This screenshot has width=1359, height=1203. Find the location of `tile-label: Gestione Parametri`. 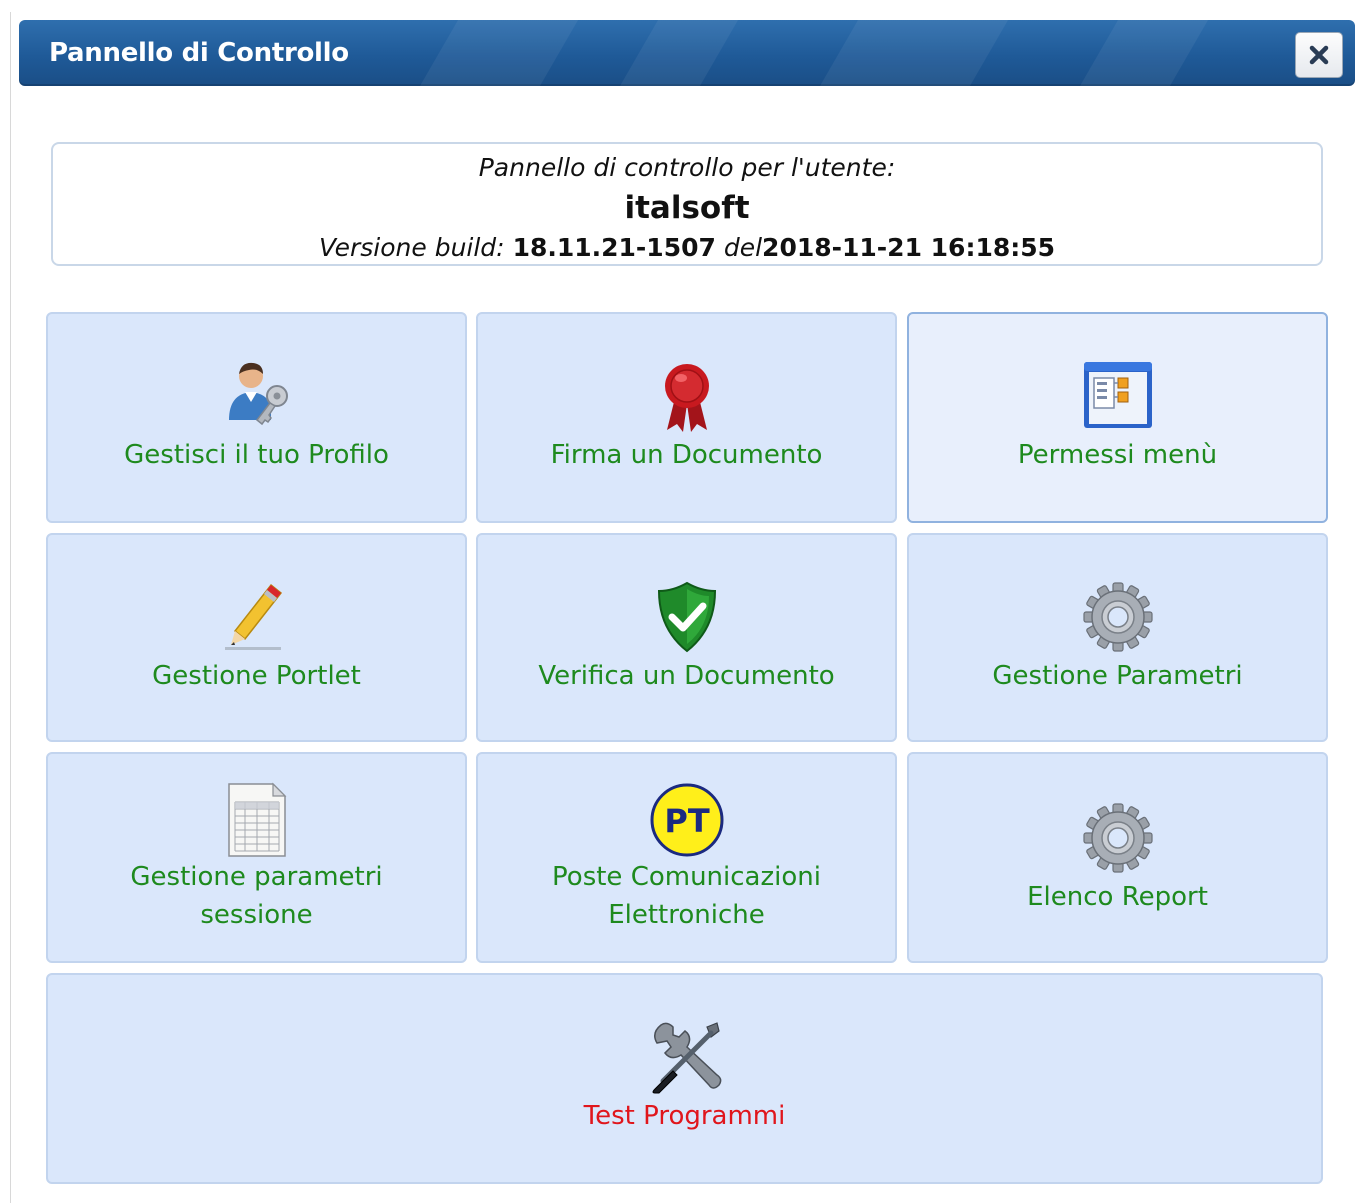

tile-label: Gestione Parametri is located at coordinates (1117, 676).